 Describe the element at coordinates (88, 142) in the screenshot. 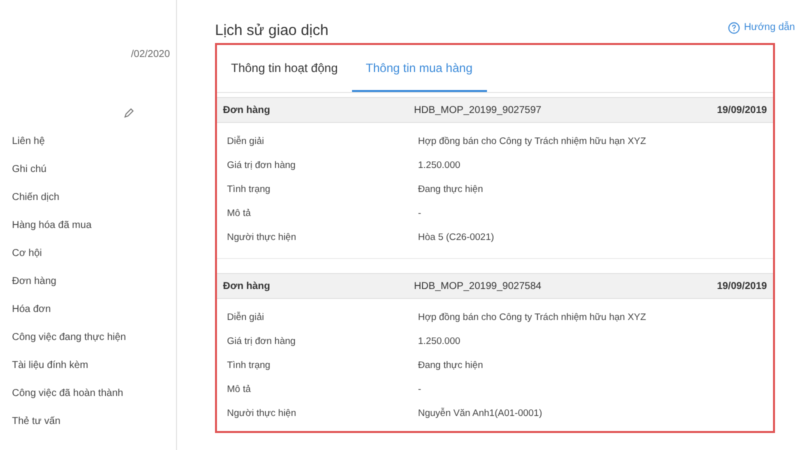

I see `sidebar-item: Liên hệ` at that location.